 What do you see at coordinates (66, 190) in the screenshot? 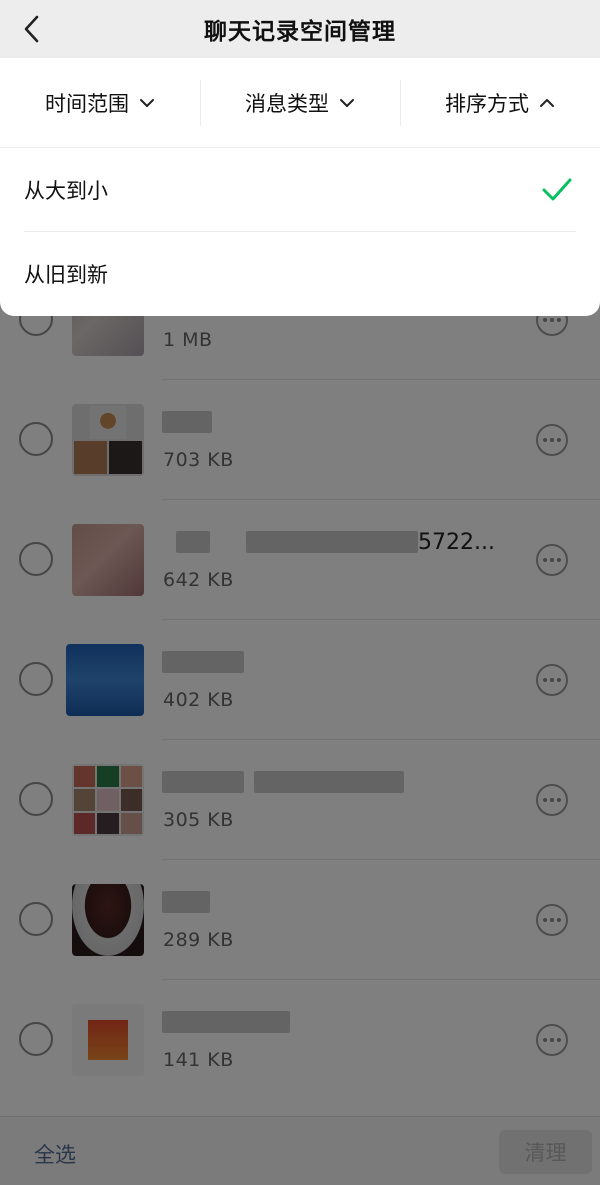
I see `option-label: 从大到小` at bounding box center [66, 190].